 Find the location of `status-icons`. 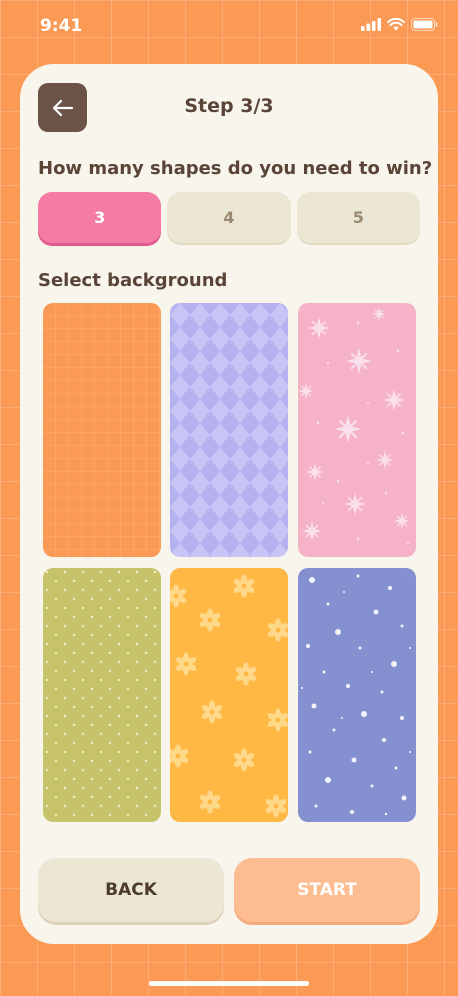

status-icons is located at coordinates (399, 24).